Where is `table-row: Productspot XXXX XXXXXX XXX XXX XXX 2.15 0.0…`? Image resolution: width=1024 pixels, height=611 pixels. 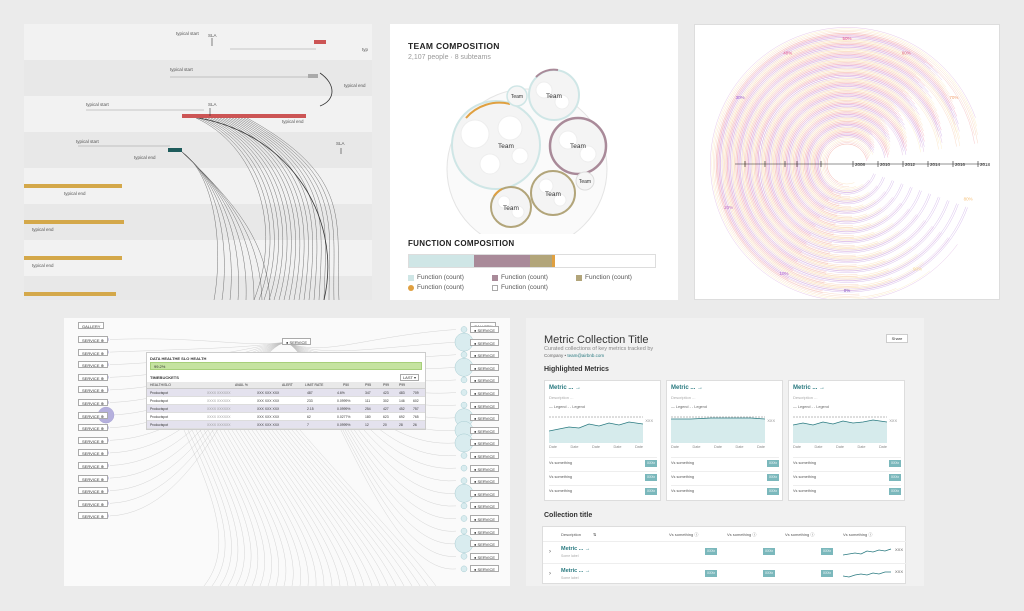
table-row: Productspot XXXX XXXXXX XXX XXX XXX 2.15 0.0… is located at coordinates (286, 409).